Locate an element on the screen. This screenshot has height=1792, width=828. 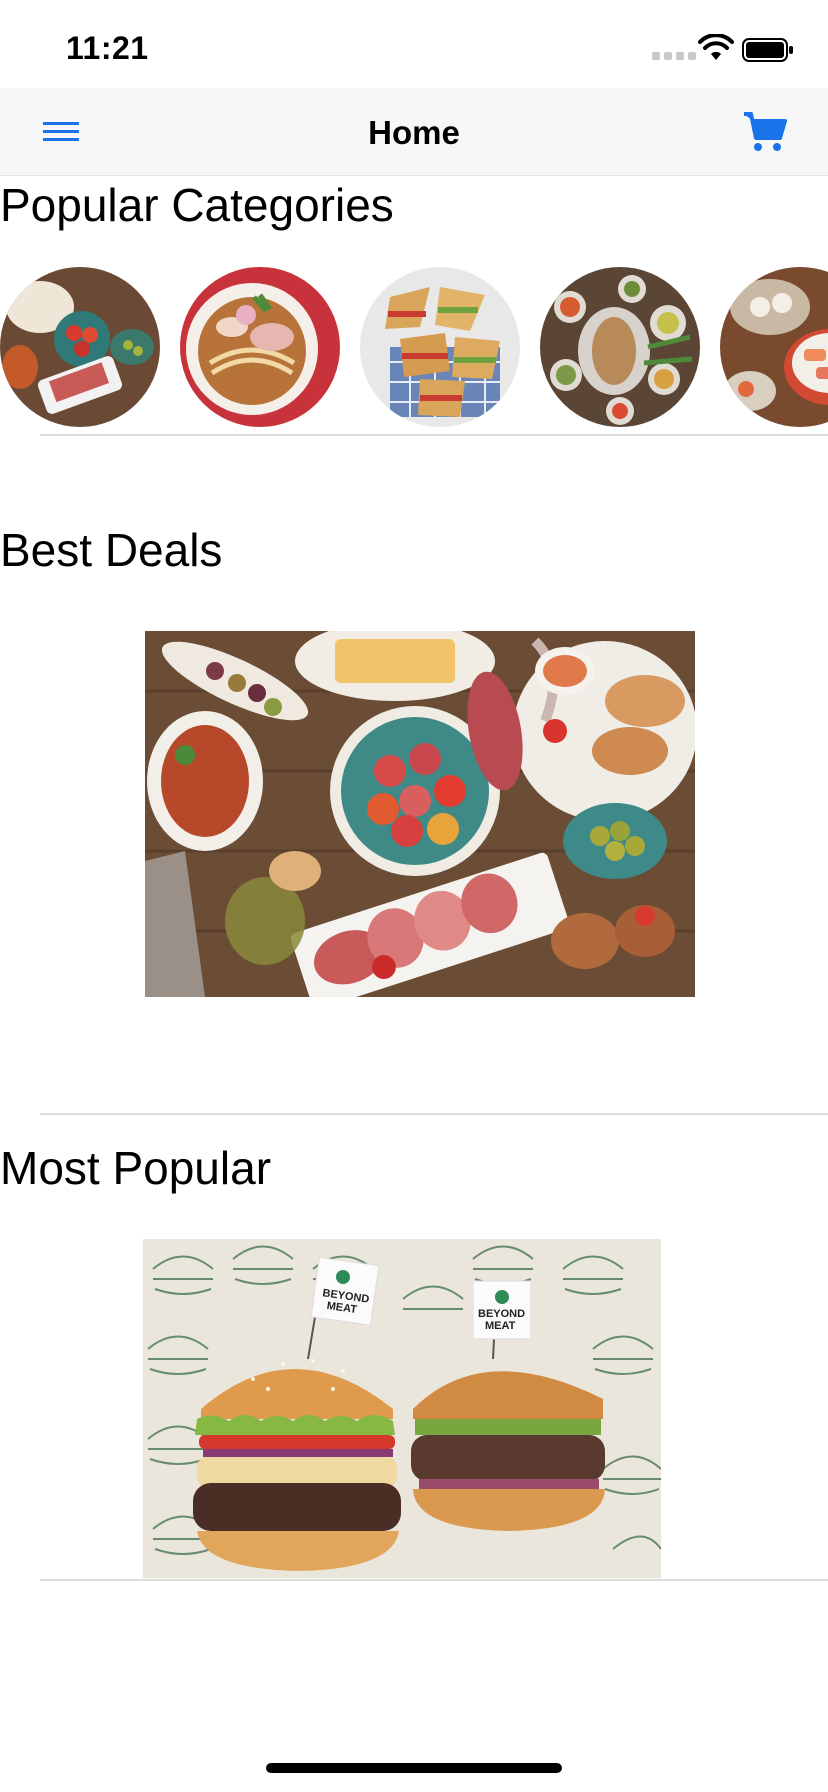
categories-carousel is located at coordinates (414, 349).